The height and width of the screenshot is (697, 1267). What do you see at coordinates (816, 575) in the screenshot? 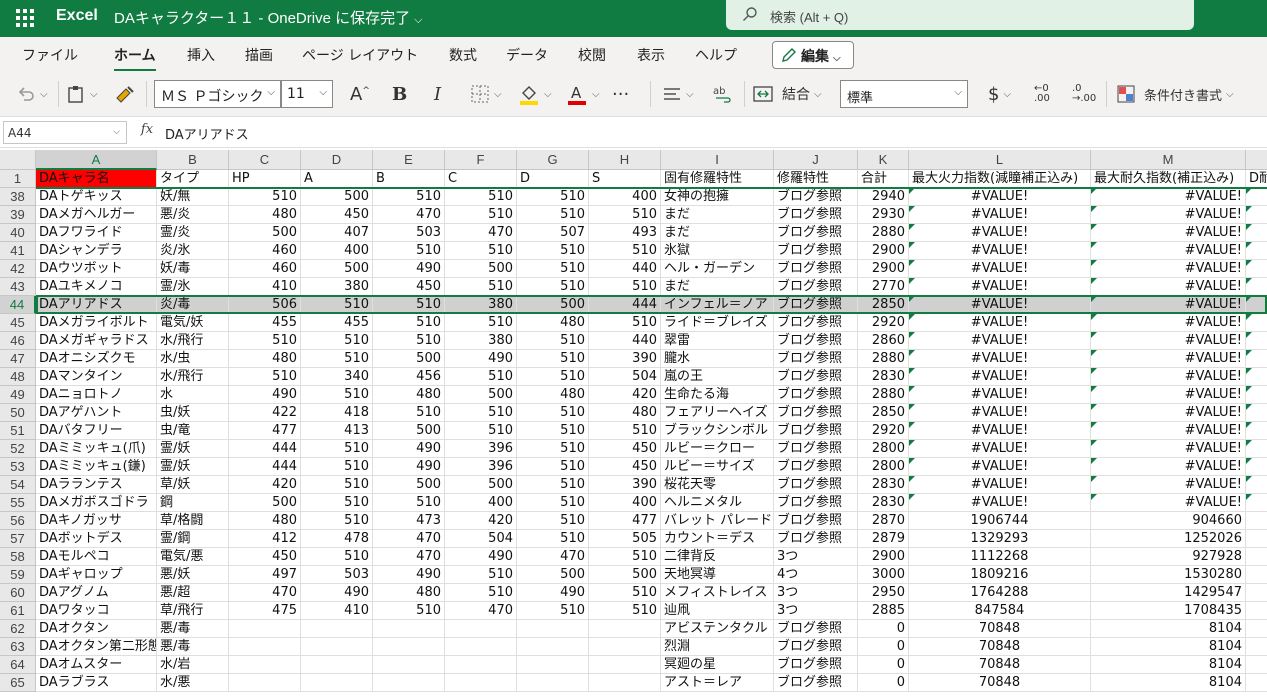
I see `table-cell: 4つ` at bounding box center [816, 575].